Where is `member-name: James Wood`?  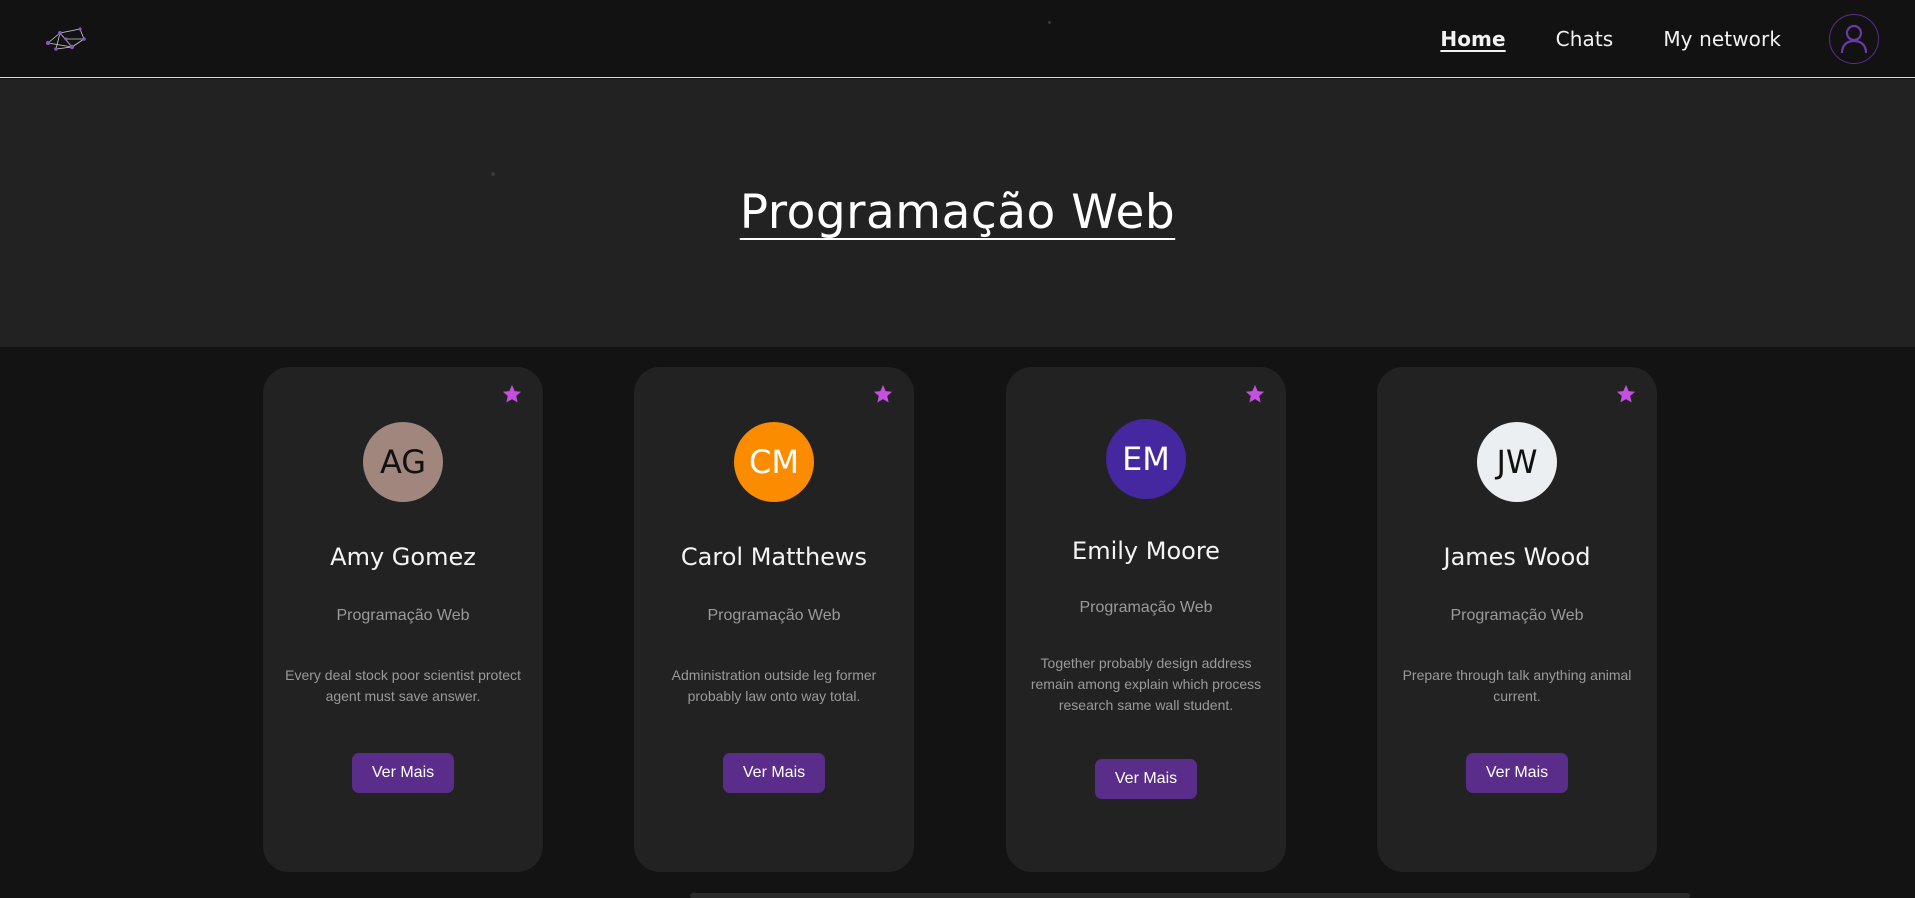 member-name: James Wood is located at coordinates (1517, 557).